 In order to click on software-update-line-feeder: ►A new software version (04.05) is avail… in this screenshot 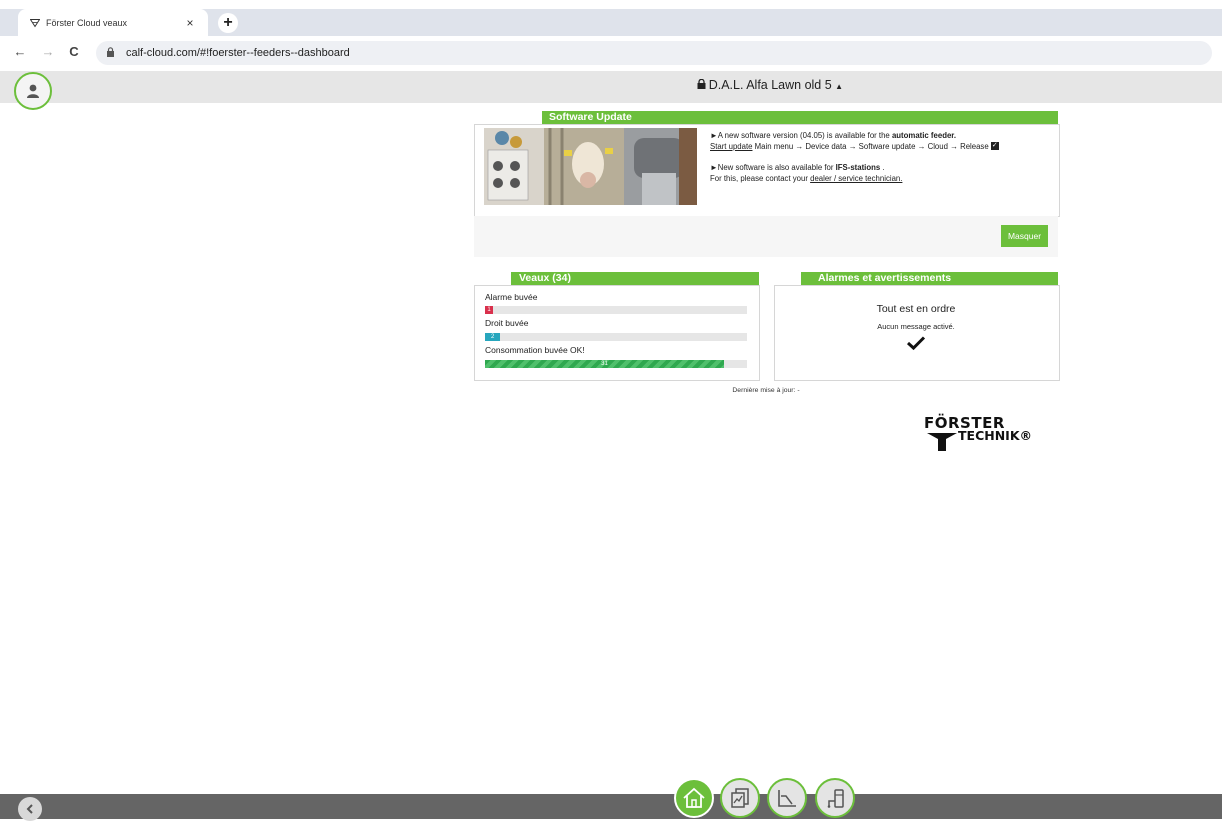, I will do `click(833, 135)`.